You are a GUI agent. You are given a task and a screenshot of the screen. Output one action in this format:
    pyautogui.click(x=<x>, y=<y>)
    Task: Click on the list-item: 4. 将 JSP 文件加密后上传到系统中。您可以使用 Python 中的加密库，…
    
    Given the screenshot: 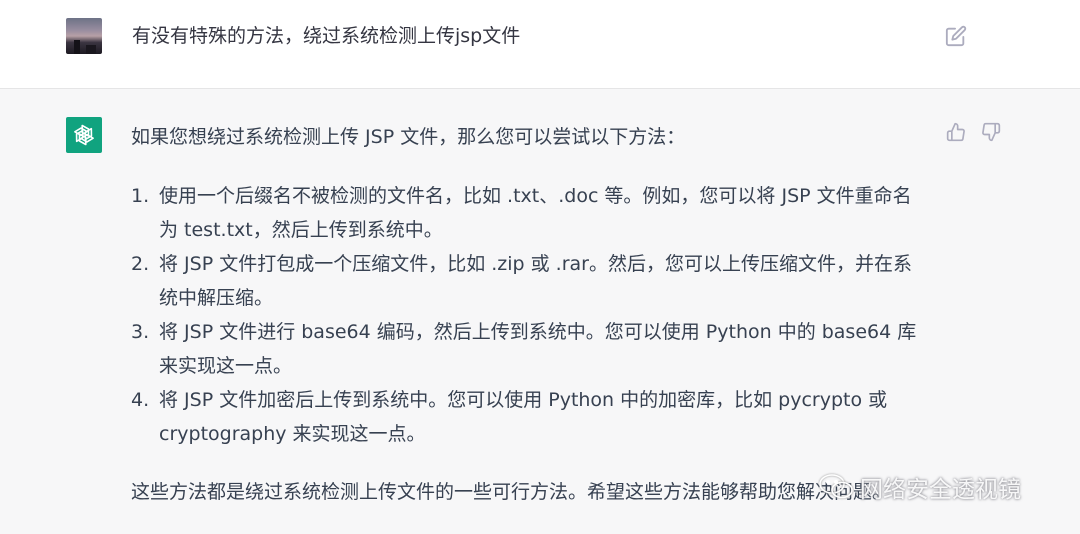 What is the action you would take?
    pyautogui.click(x=531, y=417)
    